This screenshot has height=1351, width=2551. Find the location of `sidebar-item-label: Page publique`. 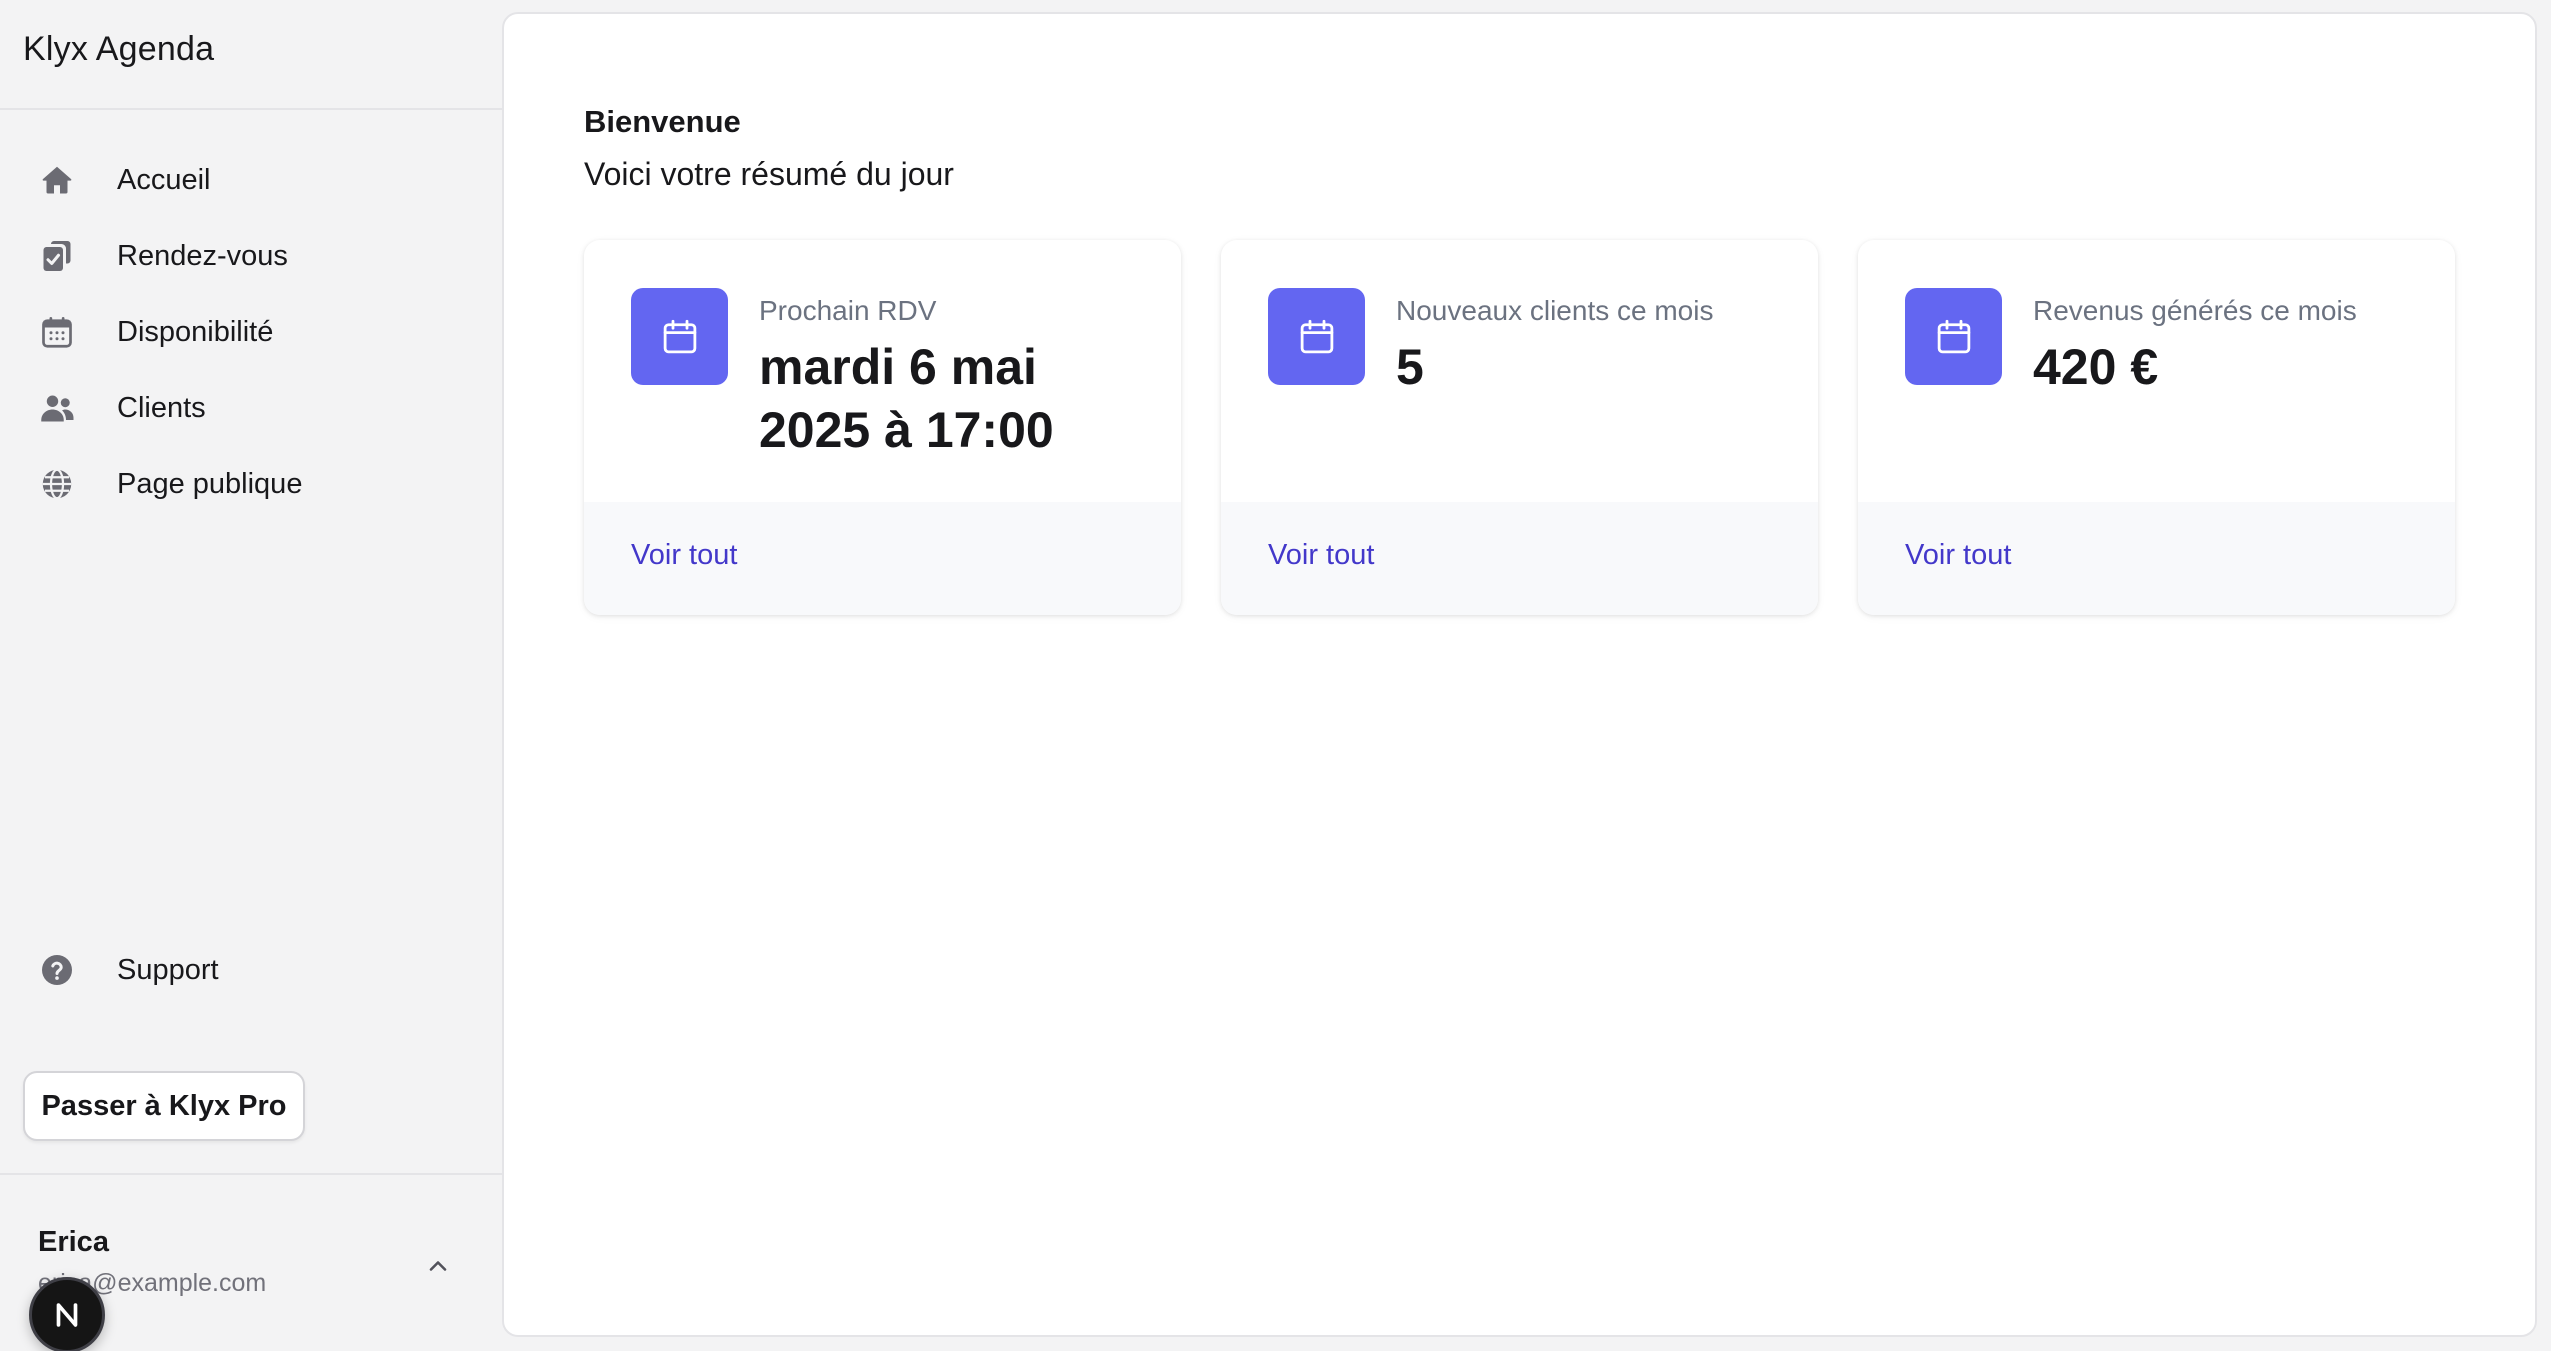

sidebar-item-label: Page publique is located at coordinates (210, 483).